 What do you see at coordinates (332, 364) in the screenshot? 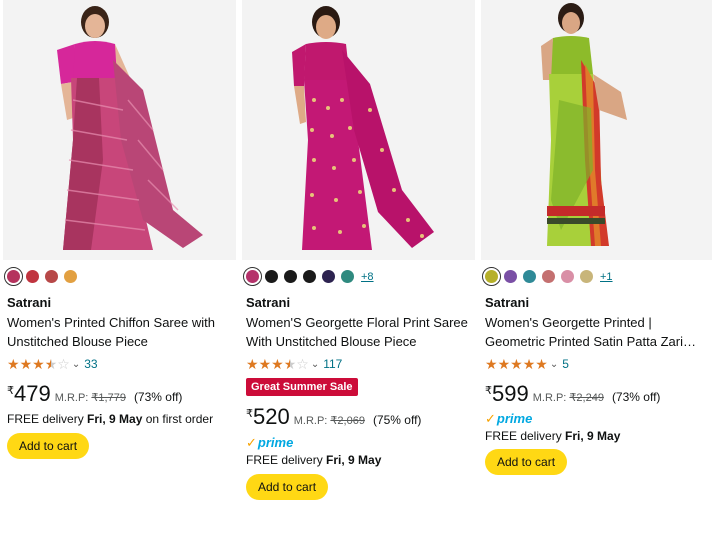
I see `review-count: 117` at bounding box center [332, 364].